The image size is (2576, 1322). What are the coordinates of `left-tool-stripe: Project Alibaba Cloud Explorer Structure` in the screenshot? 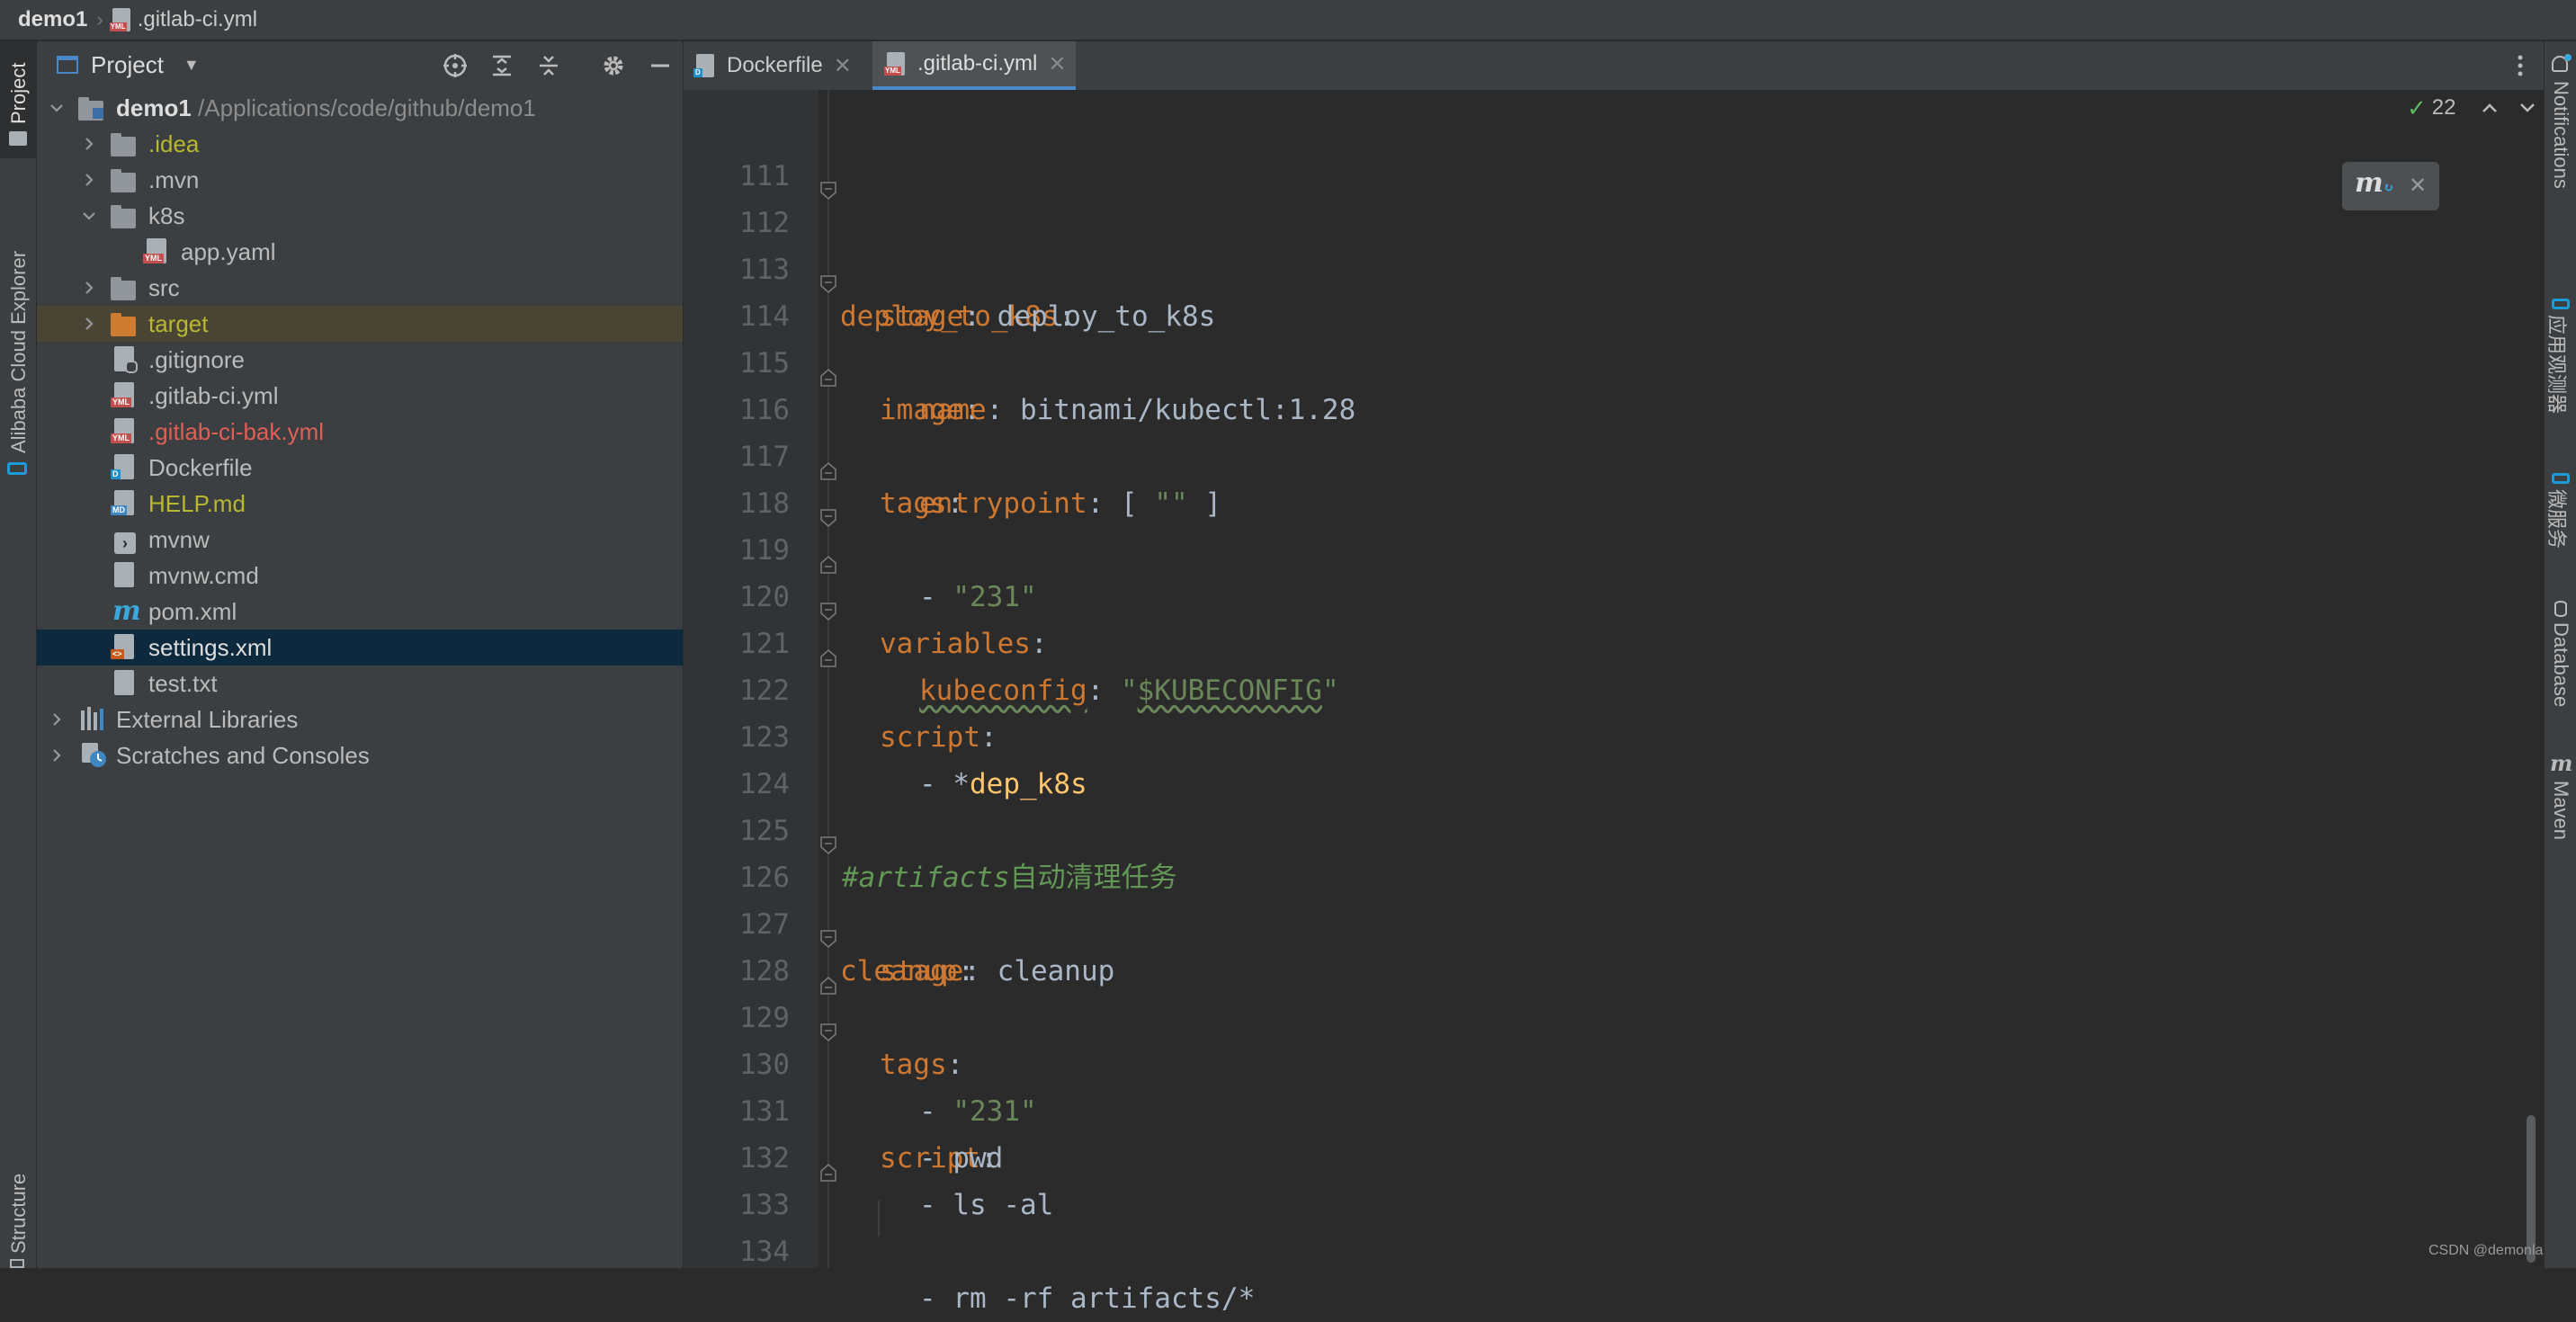 It's located at (18, 654).